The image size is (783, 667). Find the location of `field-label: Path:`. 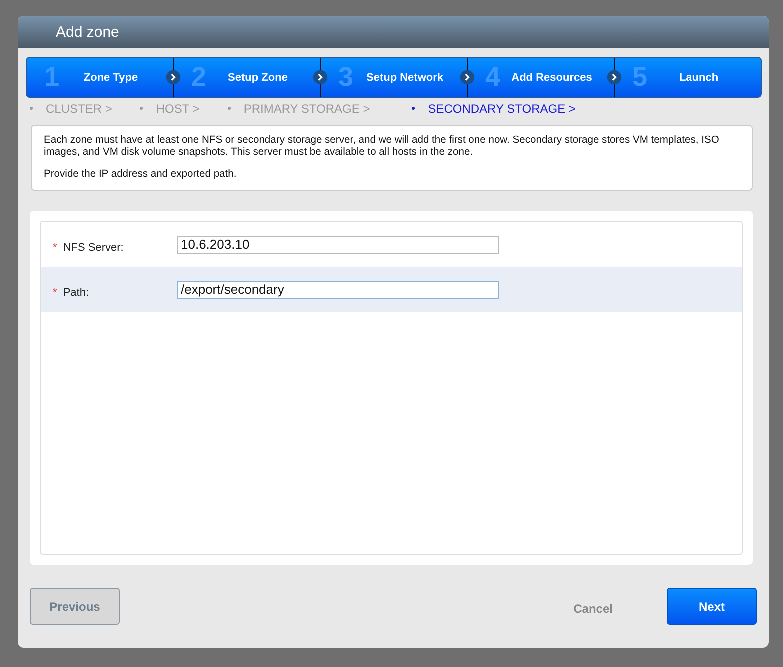

field-label: Path: is located at coordinates (76, 292).